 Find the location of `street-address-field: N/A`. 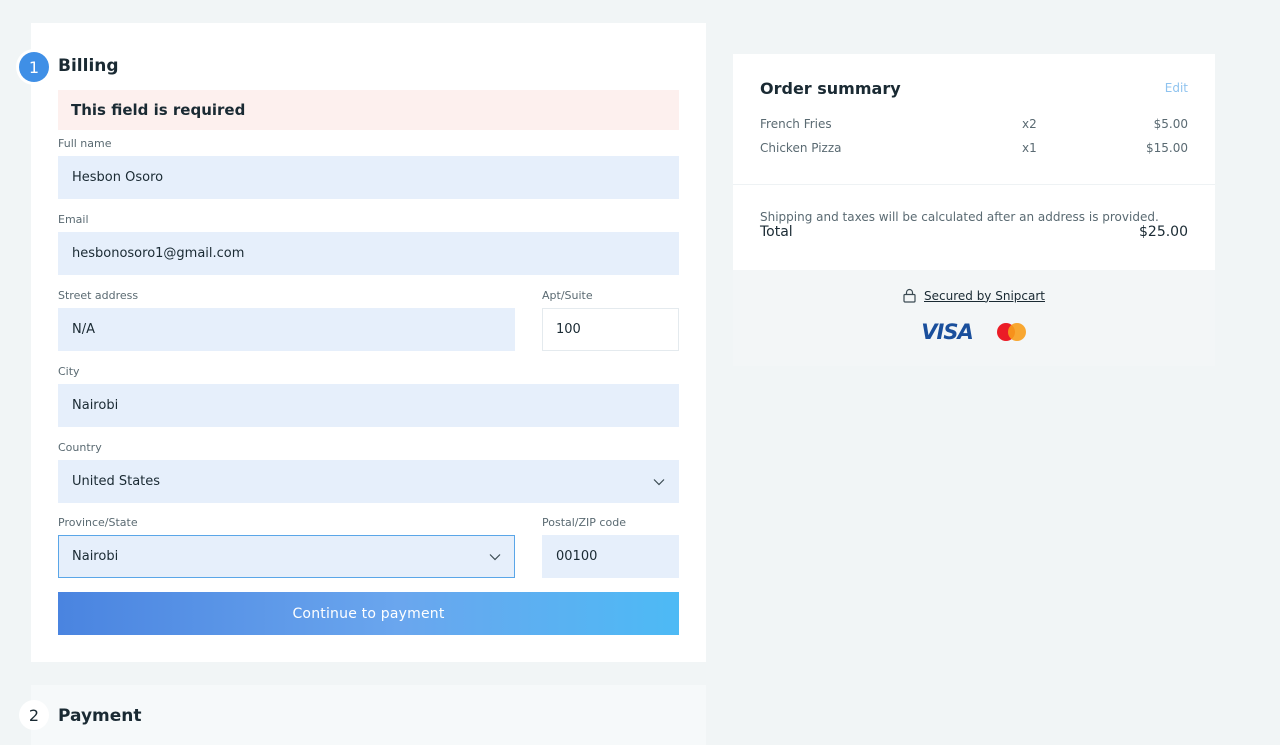

street-address-field: N/A is located at coordinates (286, 329).